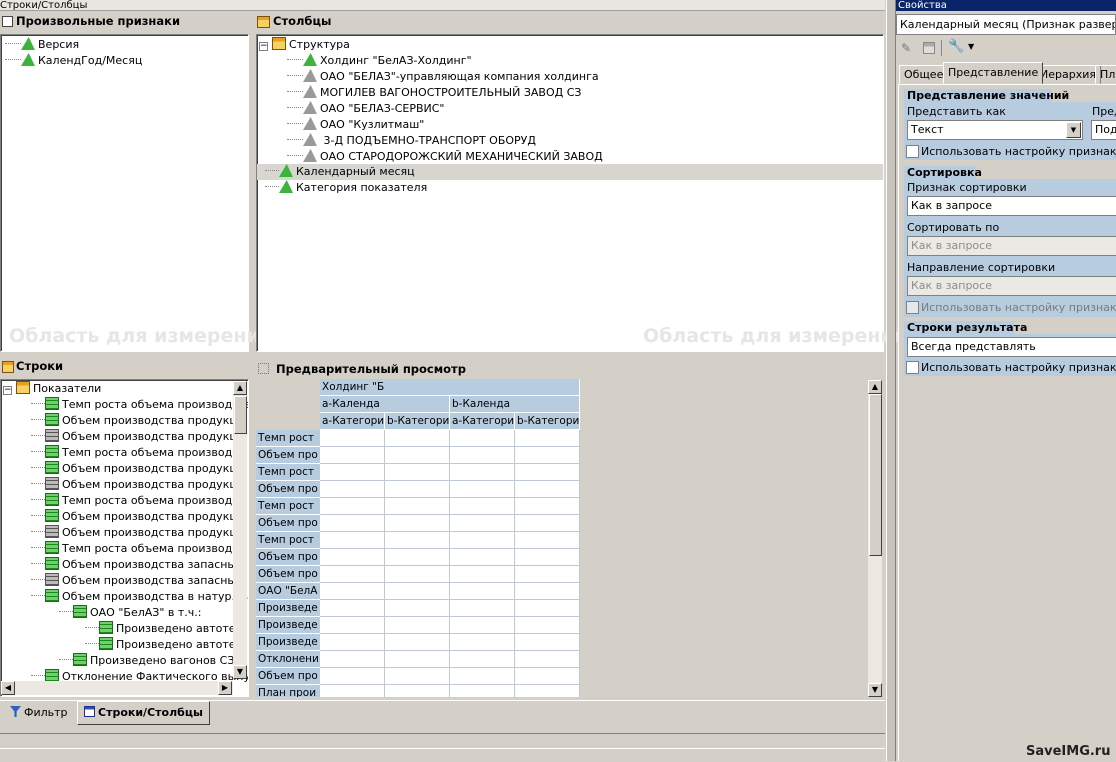 The width and height of the screenshot is (1116, 762). What do you see at coordinates (371, 369) in the screenshot?
I see `preview-panel-title: Предварительный просмотр` at bounding box center [371, 369].